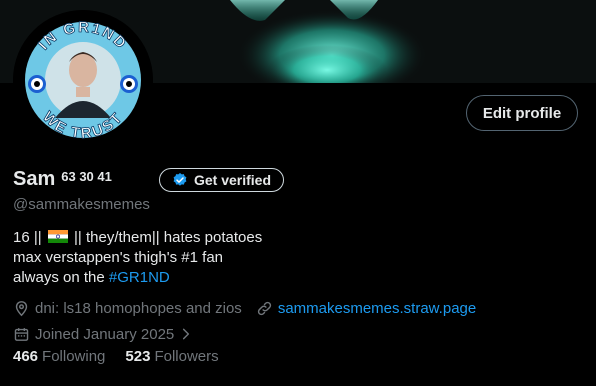 This screenshot has width=596, height=386. I want to click on profile-website-link: sammakesmemes.straw.page, so click(377, 308).